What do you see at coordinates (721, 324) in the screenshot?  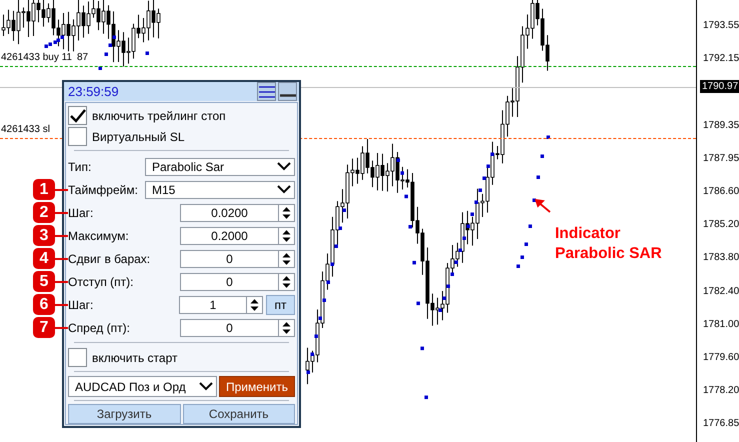 I see `price-axis-label: 1781.00` at bounding box center [721, 324].